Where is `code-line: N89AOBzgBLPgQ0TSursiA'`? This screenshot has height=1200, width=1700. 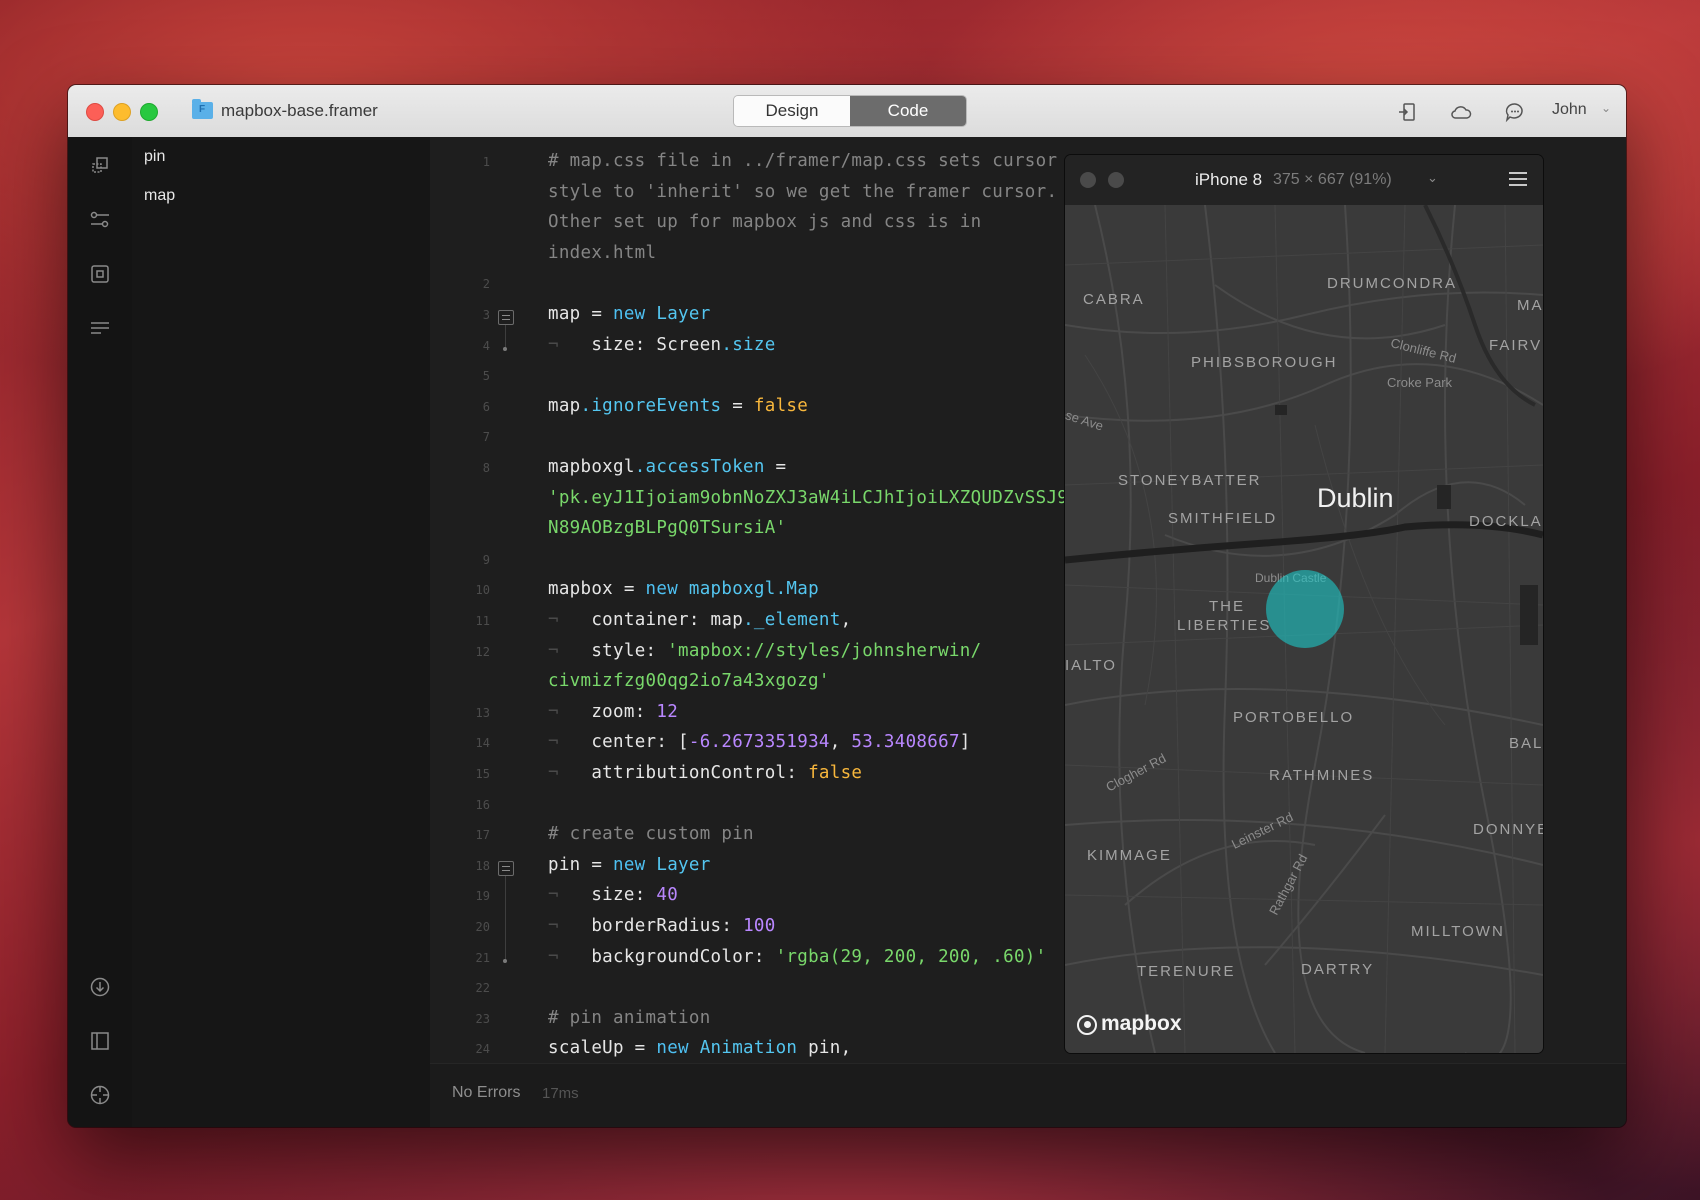
code-line: N89AOBzgBLPgQ0TSursiA' is located at coordinates (813, 528).